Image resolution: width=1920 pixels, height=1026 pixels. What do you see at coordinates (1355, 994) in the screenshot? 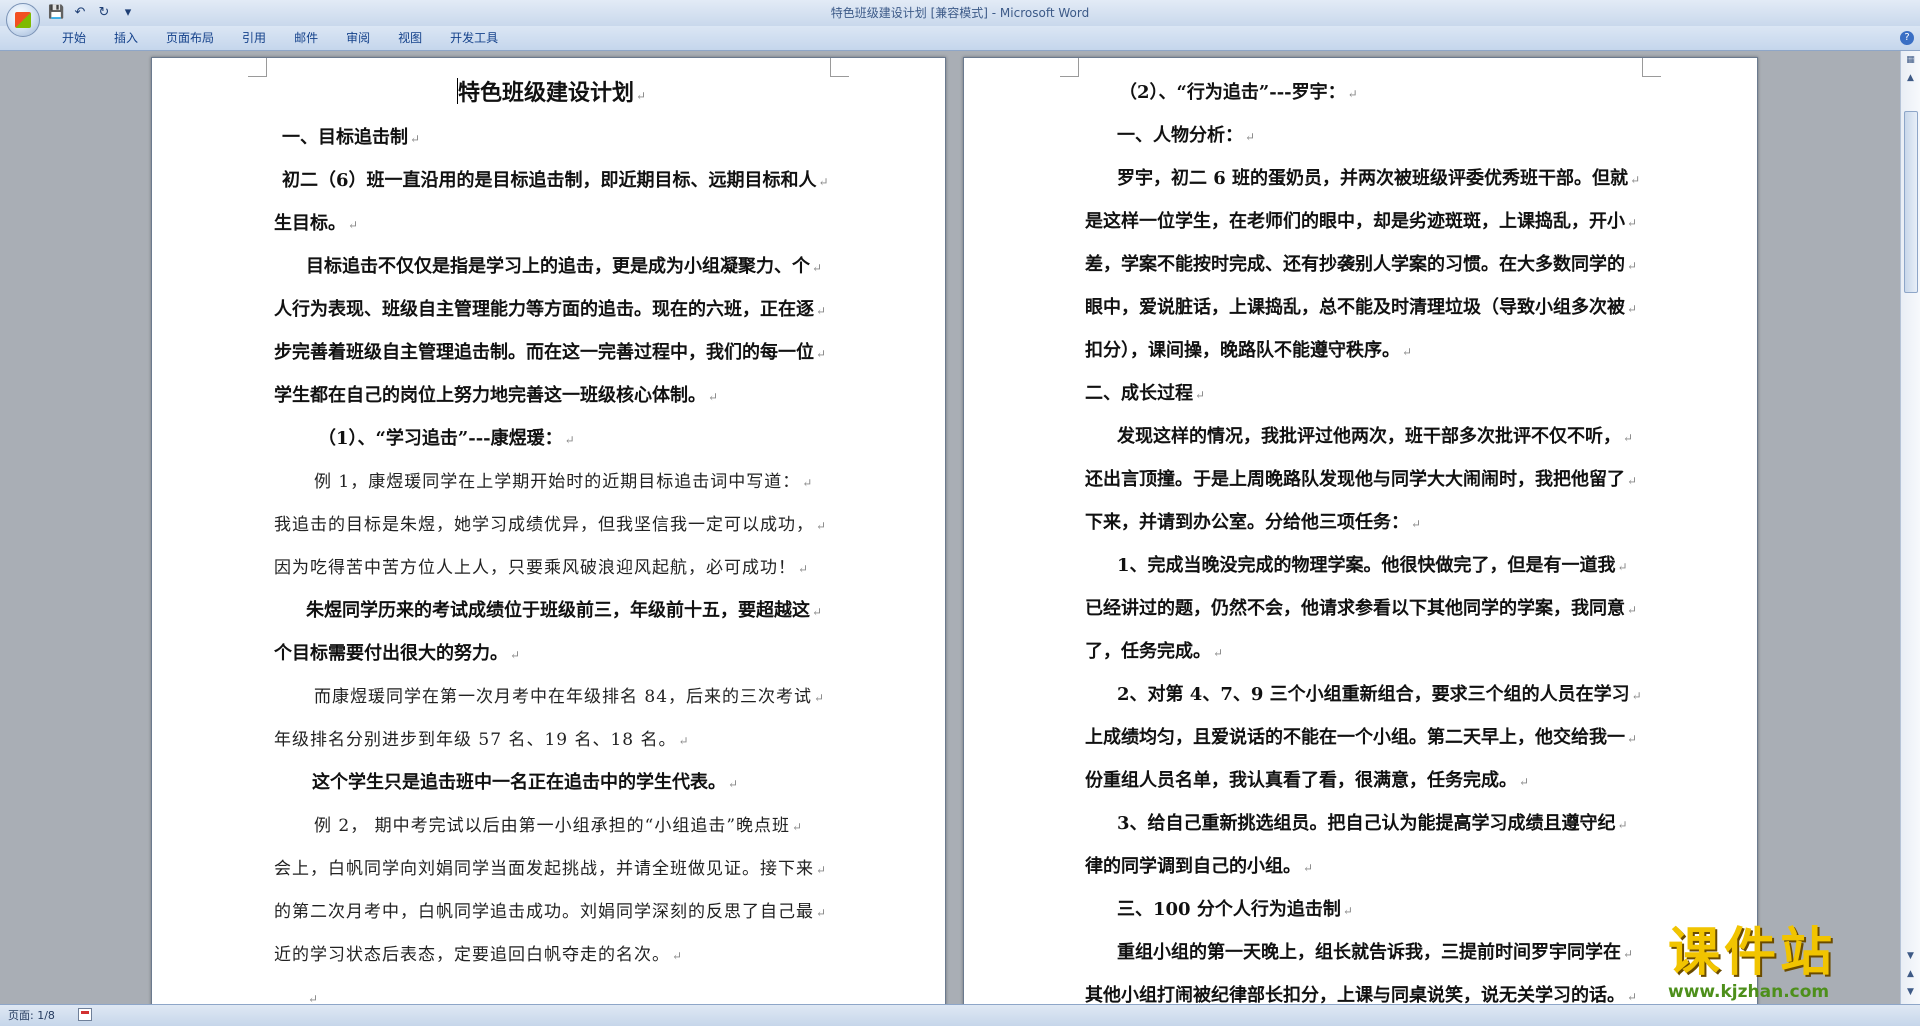
I see `paragraph-text: 其他小组打闹被纪律部长扣分，上课与同桌说笑，说无关学习的话。` at bounding box center [1355, 994].